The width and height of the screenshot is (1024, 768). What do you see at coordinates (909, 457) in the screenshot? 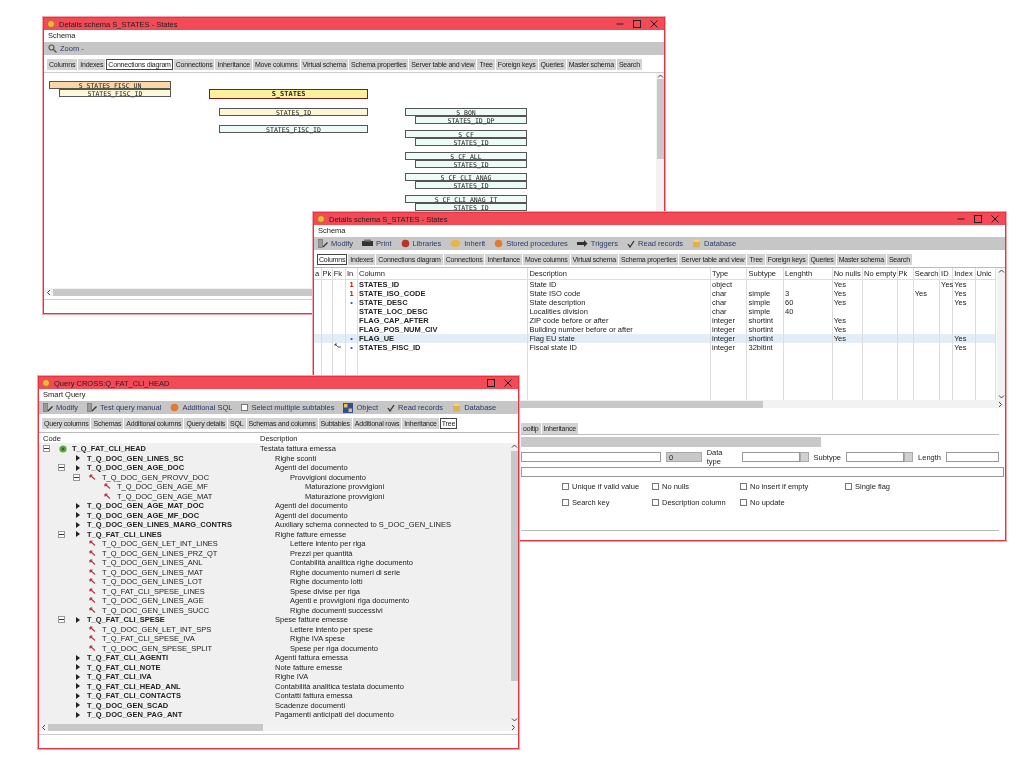
I see `dropdown-button` at bounding box center [909, 457].